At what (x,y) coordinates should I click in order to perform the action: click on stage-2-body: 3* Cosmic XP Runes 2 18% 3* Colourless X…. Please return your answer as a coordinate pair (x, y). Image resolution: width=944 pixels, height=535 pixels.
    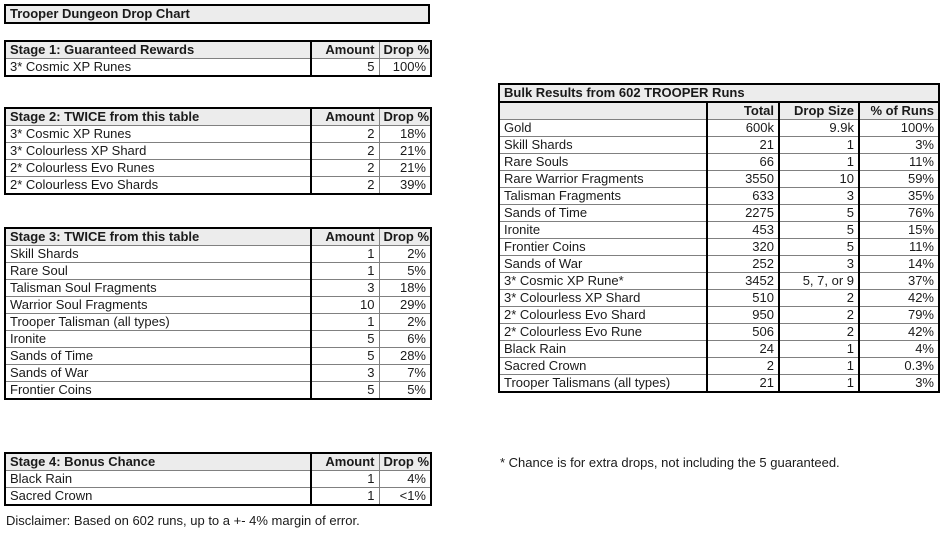
    Looking at the image, I should click on (218, 160).